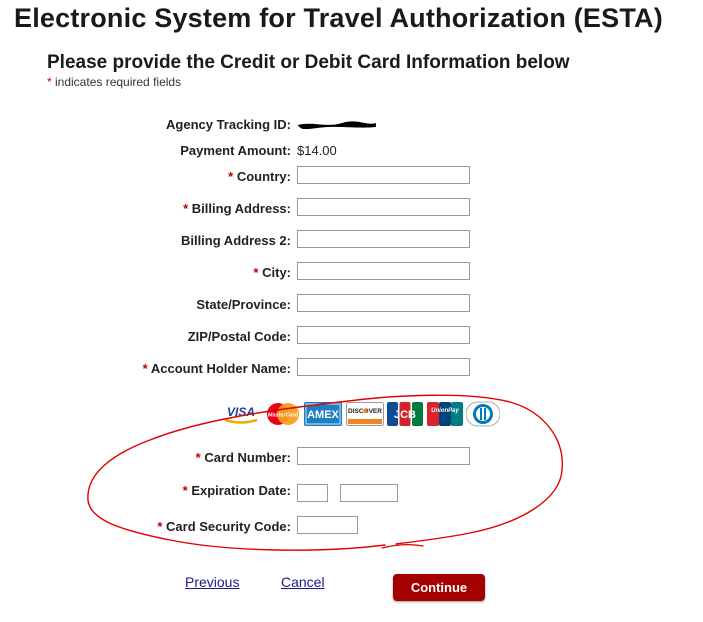 This screenshot has width=703, height=622. I want to click on amex-logo-text: AMEX, so click(323, 415).